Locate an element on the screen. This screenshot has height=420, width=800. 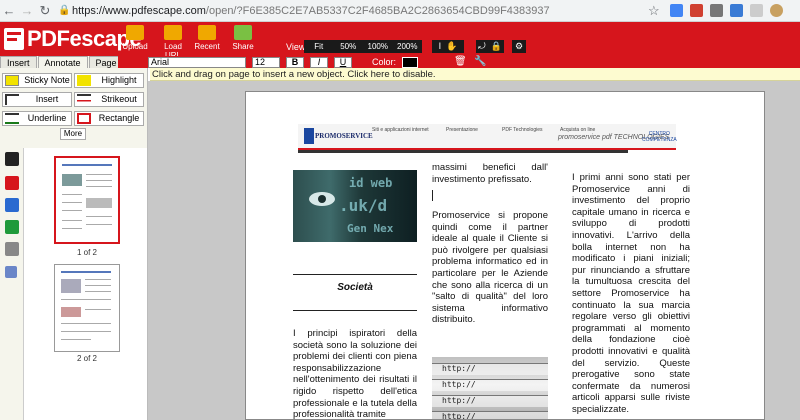
underline-label: Underline is located at coordinates (47, 118).